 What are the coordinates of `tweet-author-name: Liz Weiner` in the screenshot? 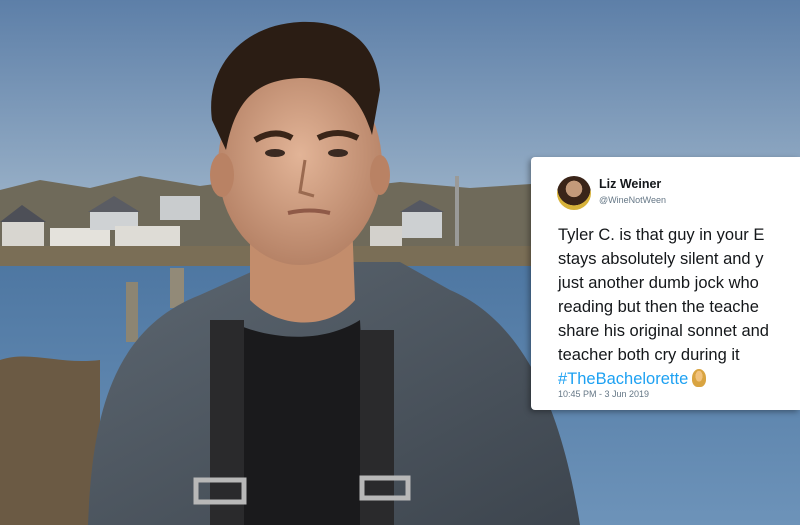 It's located at (630, 184).